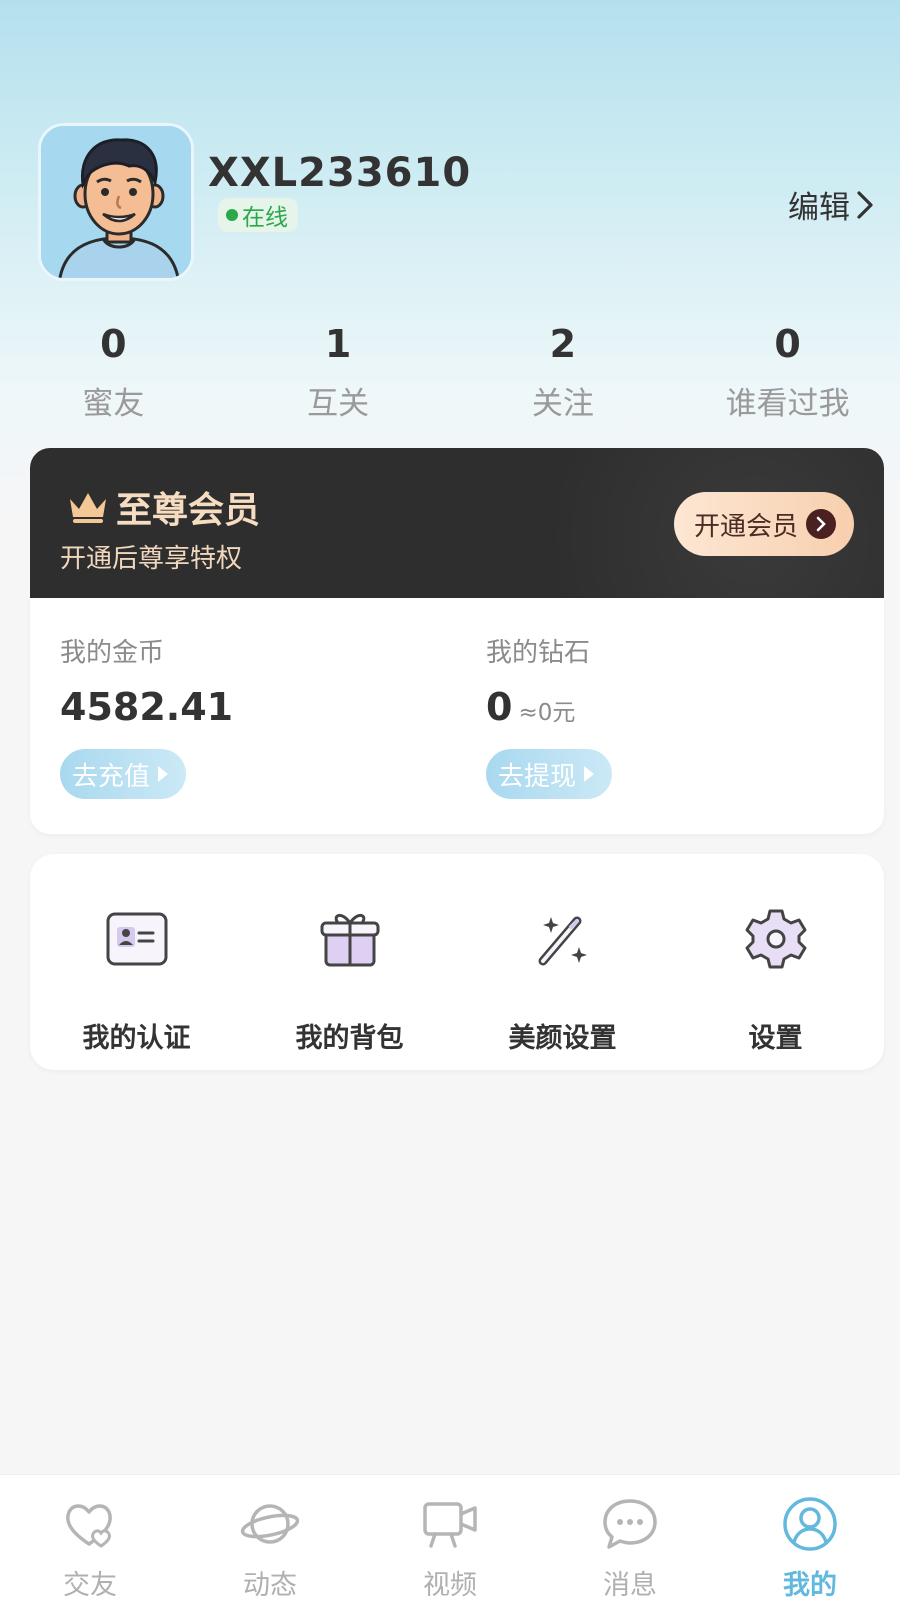  I want to click on stat-label: 谁看过我, so click(787, 404).